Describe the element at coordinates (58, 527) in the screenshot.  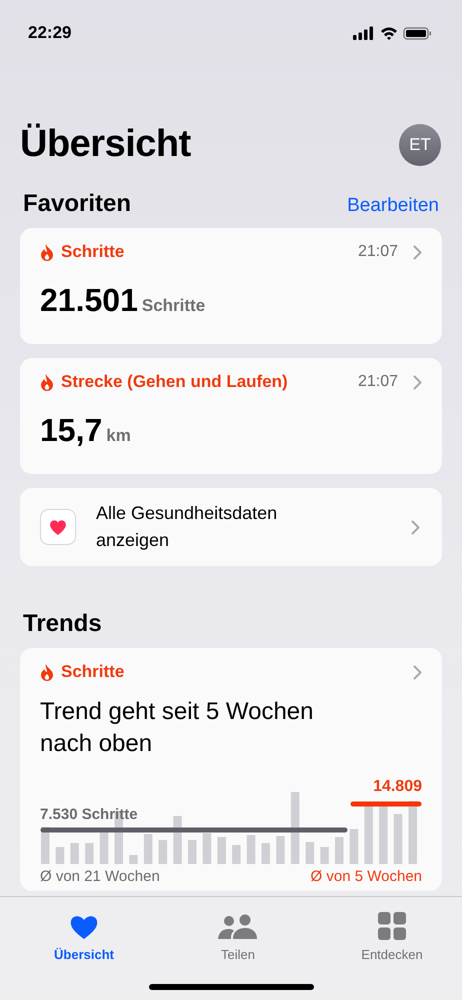
I see `heart-app-icon` at that location.